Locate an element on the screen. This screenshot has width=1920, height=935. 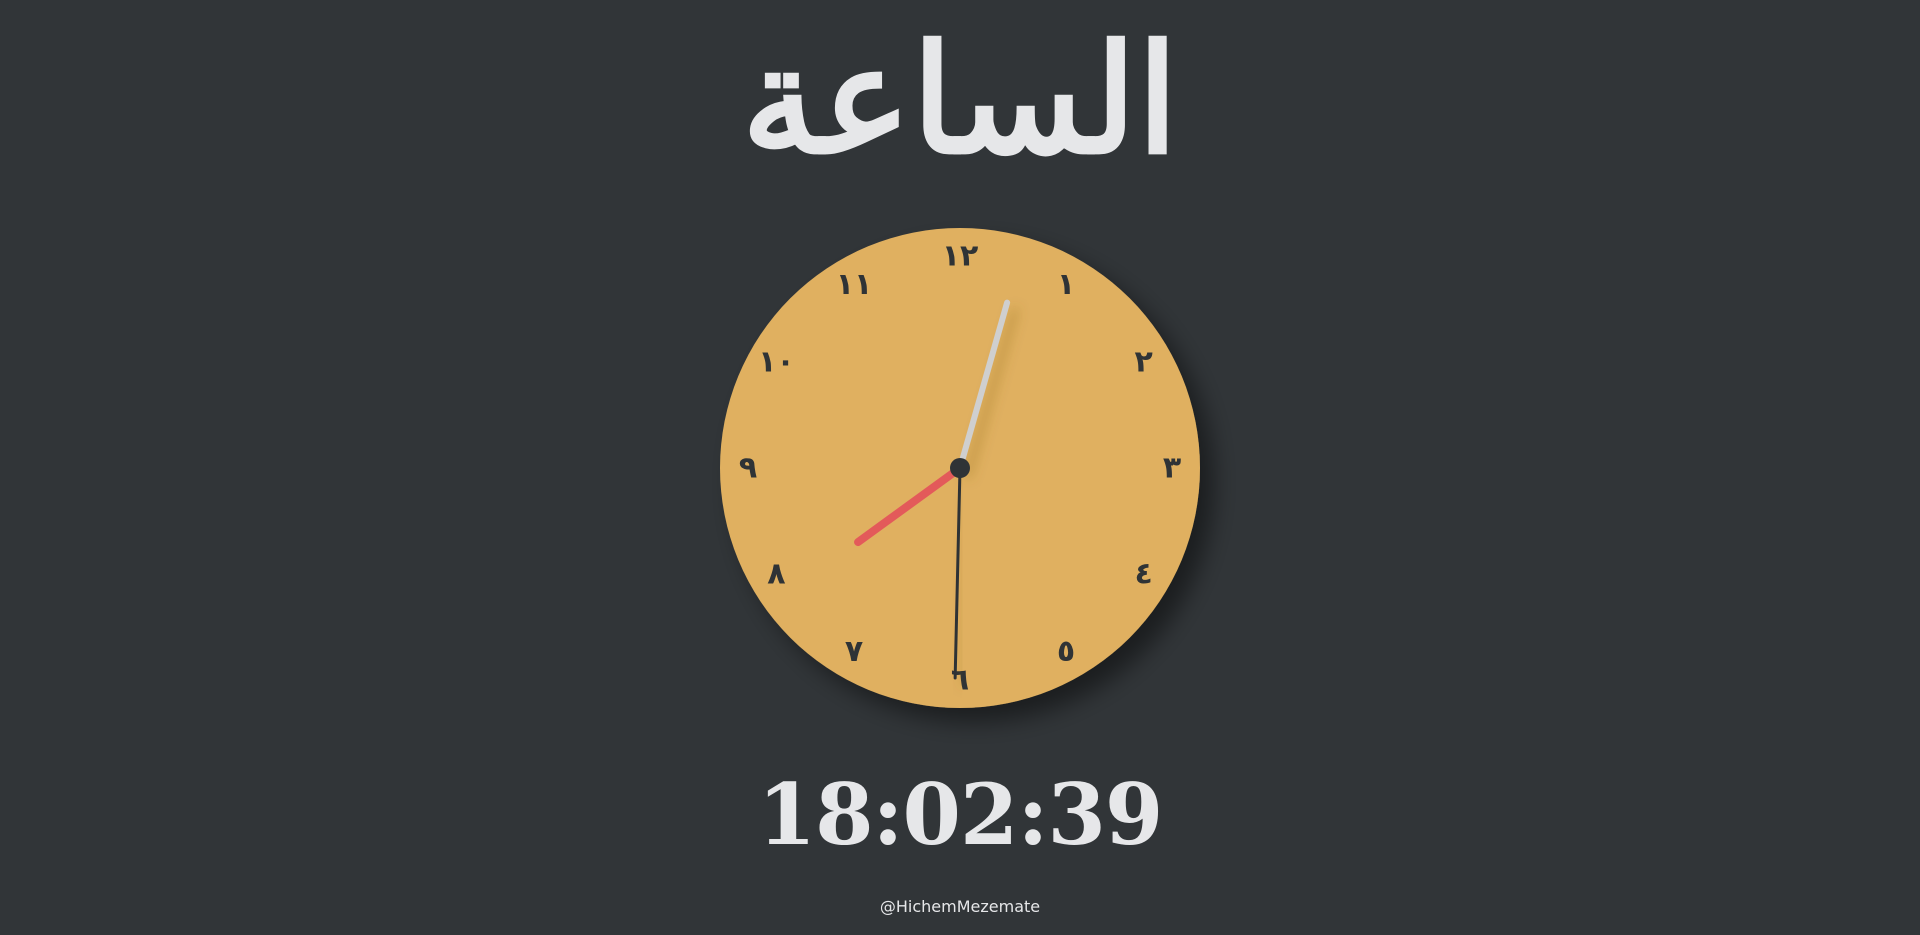
clock-center-cap is located at coordinates (960, 468).